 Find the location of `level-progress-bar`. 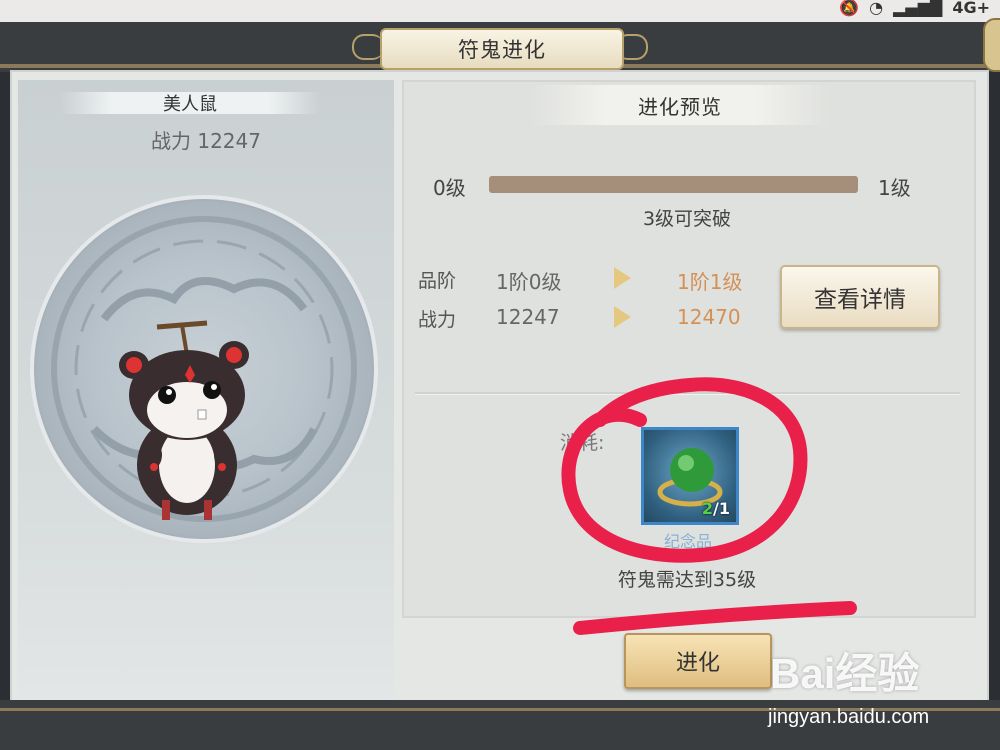

level-progress-bar is located at coordinates (673, 184).